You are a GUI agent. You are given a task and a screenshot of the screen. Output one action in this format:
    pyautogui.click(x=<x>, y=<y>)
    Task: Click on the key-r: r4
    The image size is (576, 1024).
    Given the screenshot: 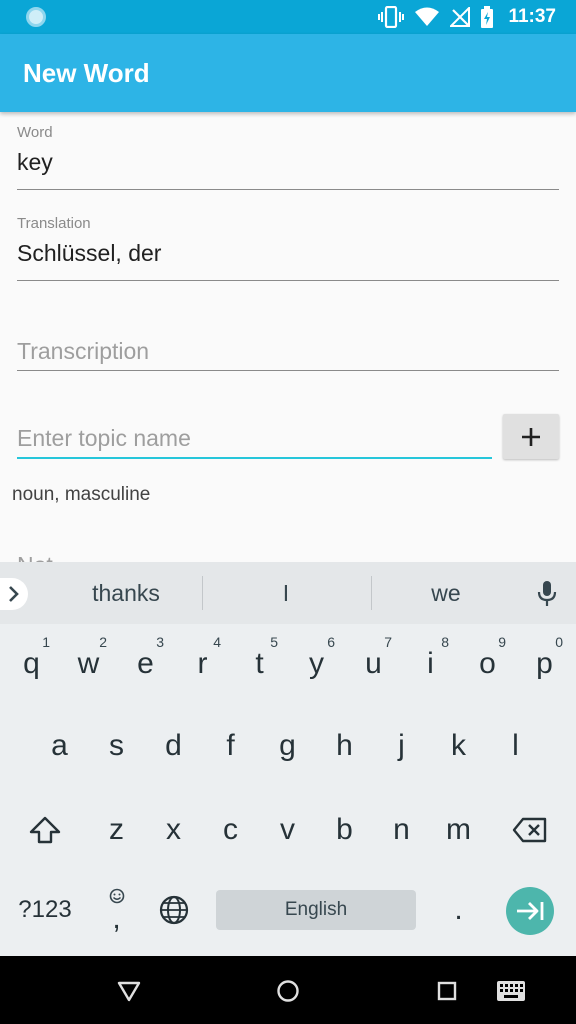 What is the action you would take?
    pyautogui.click(x=202, y=664)
    